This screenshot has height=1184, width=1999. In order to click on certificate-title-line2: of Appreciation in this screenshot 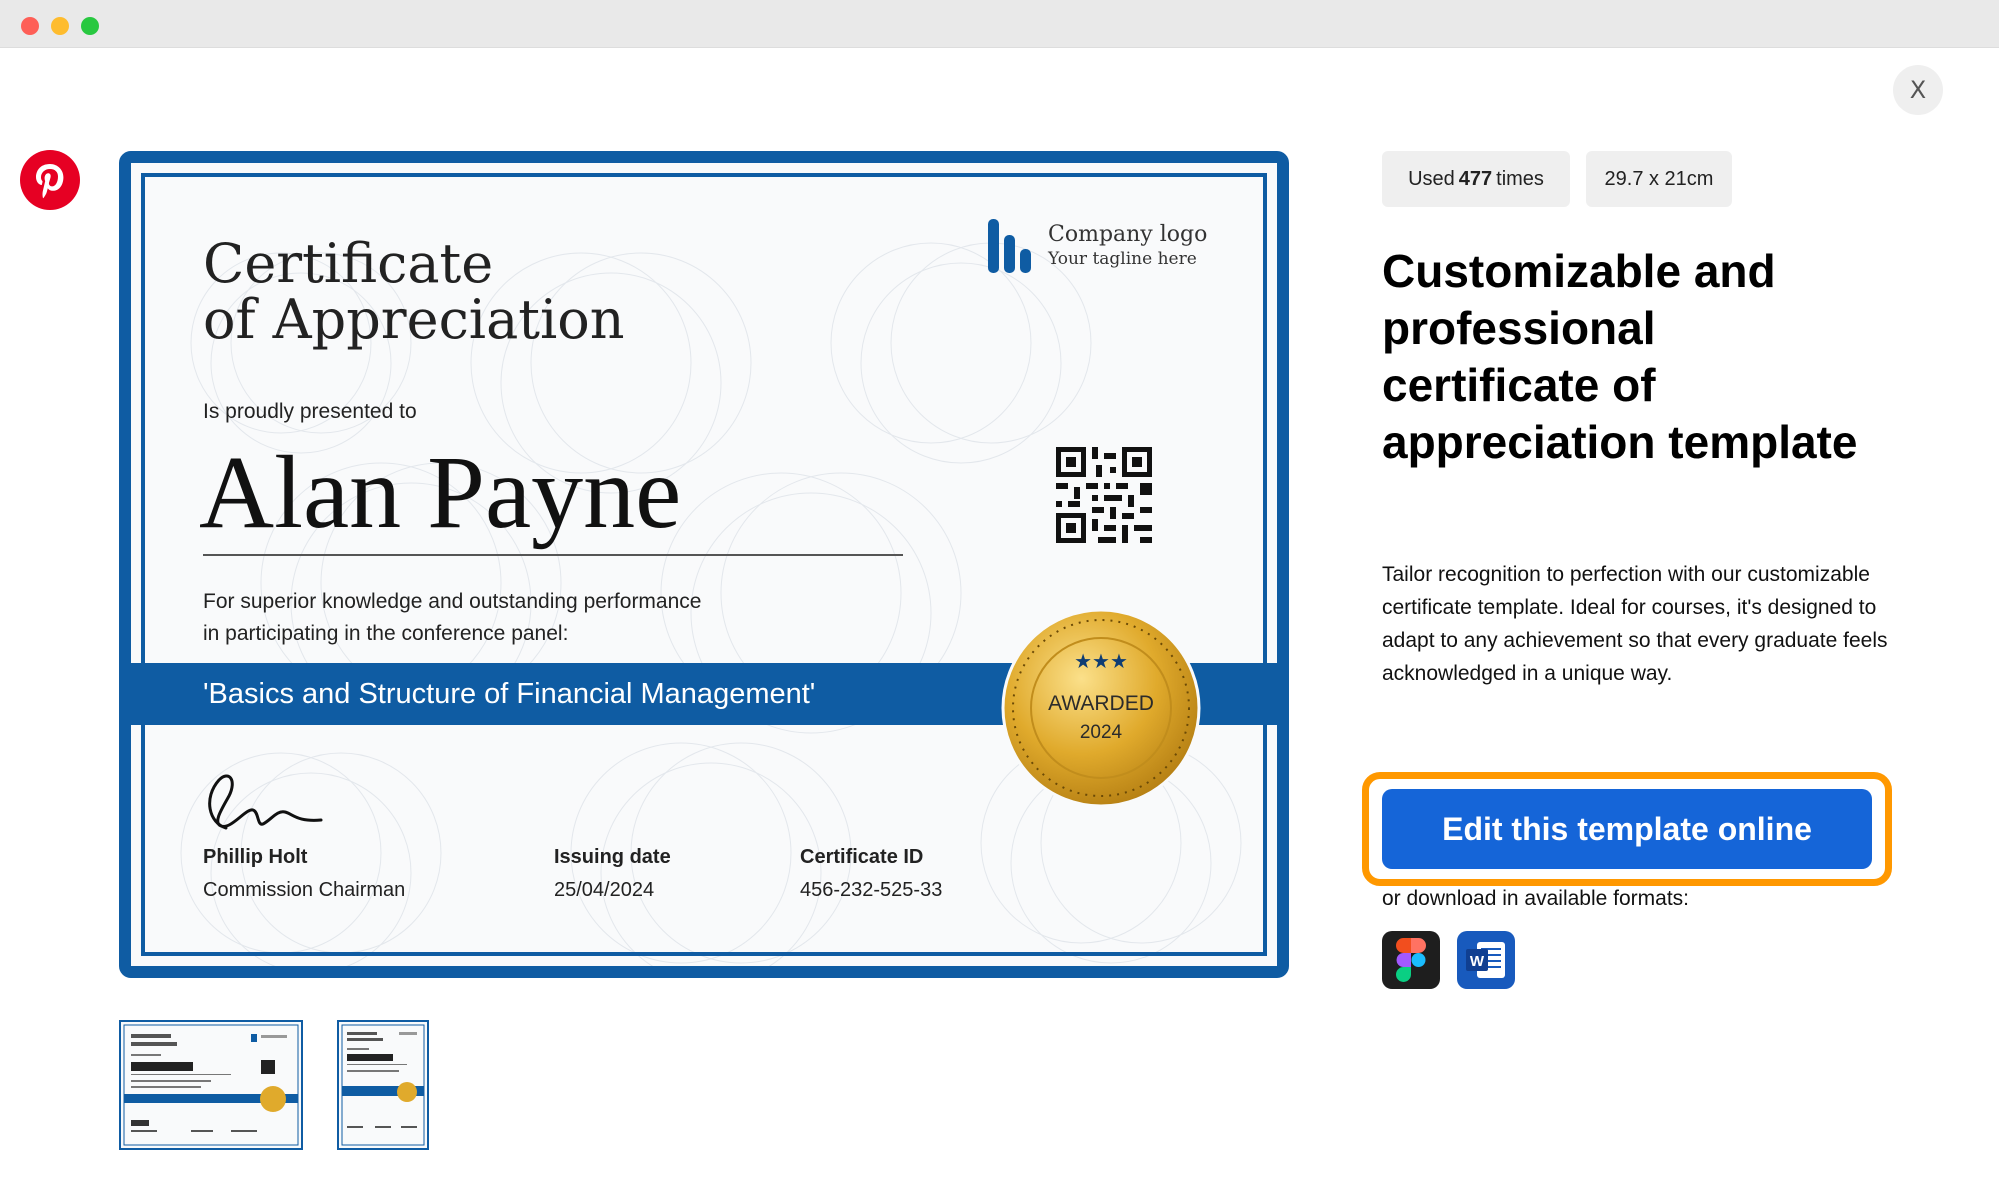, I will do `click(414, 319)`.